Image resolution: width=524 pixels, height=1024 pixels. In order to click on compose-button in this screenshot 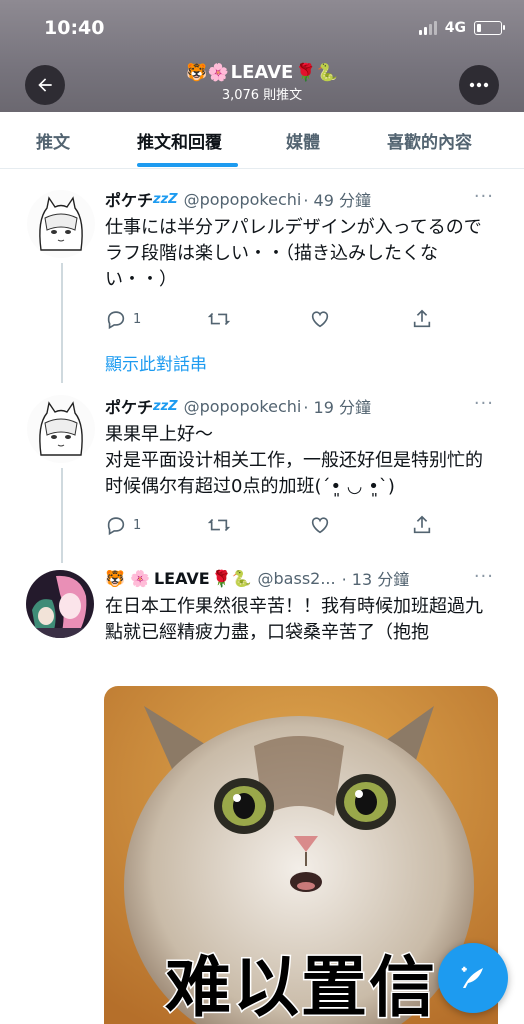, I will do `click(473, 978)`.